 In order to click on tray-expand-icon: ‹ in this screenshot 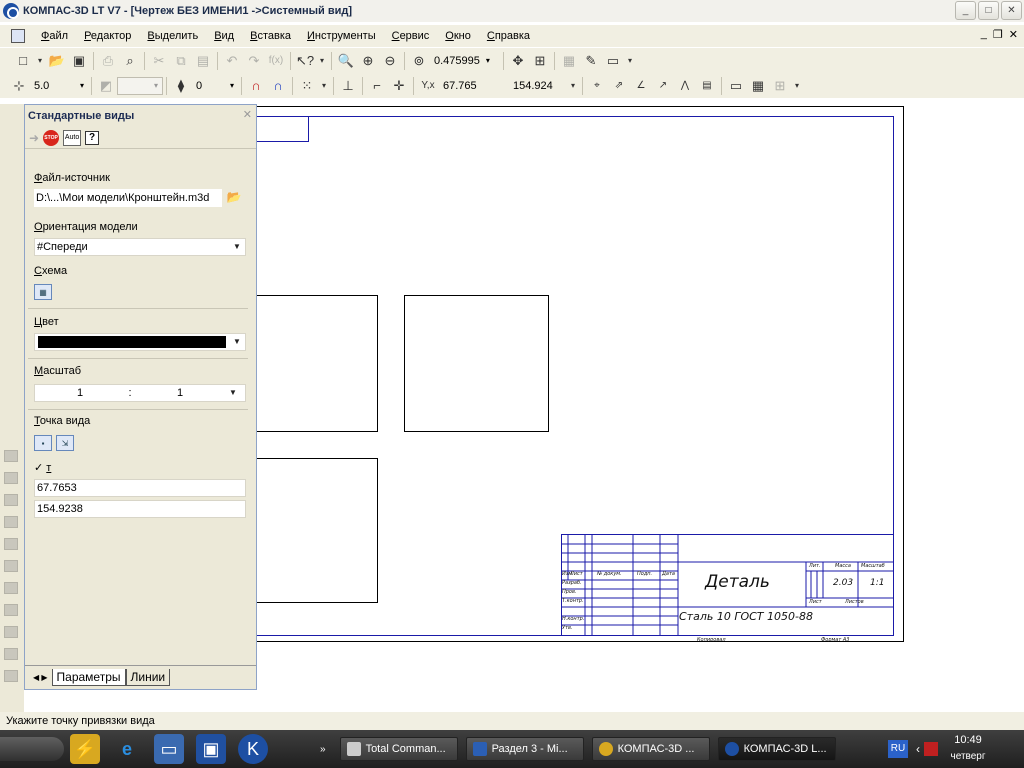, I will do `click(918, 749)`.